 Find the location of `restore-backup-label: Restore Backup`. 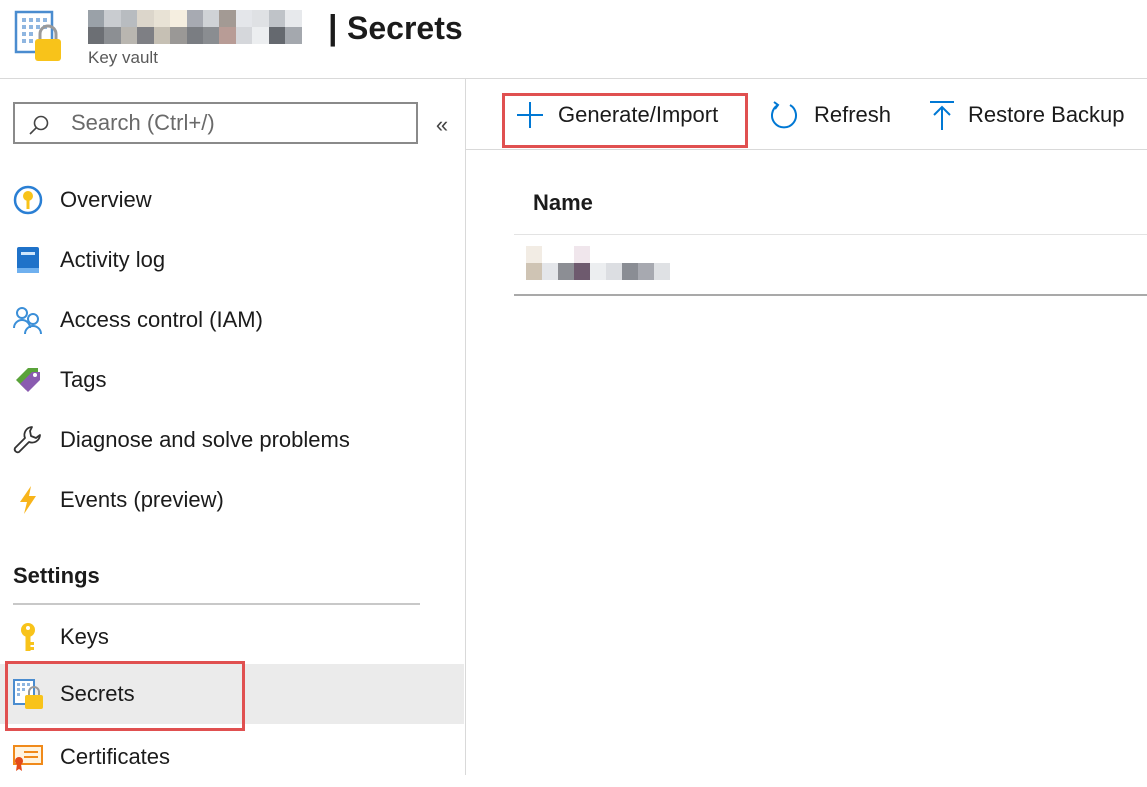

restore-backup-label: Restore Backup is located at coordinates (1046, 114).